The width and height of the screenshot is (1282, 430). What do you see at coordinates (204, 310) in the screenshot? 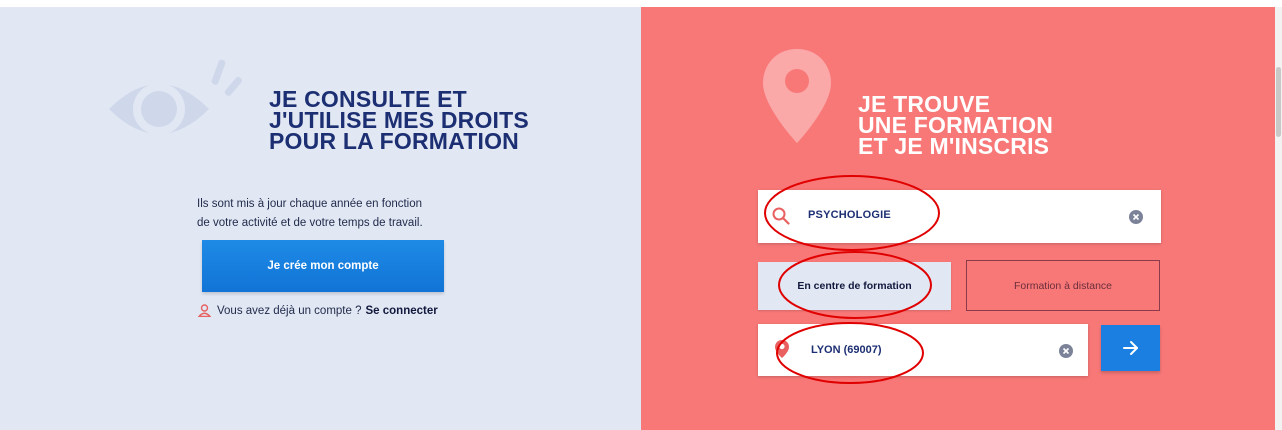
I see `user-icon` at bounding box center [204, 310].